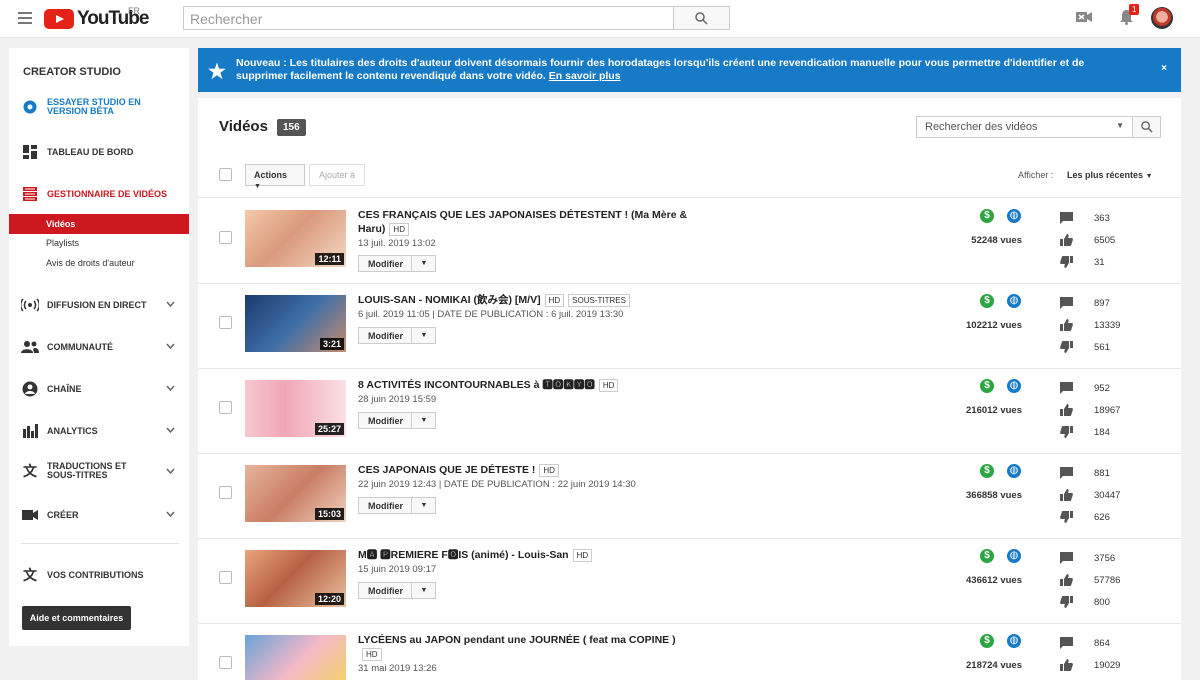 The height and width of the screenshot is (680, 1200). I want to click on video-title: LOUIS-SAN - NOMIKAI (飲み会) [M/V], so click(449, 300).